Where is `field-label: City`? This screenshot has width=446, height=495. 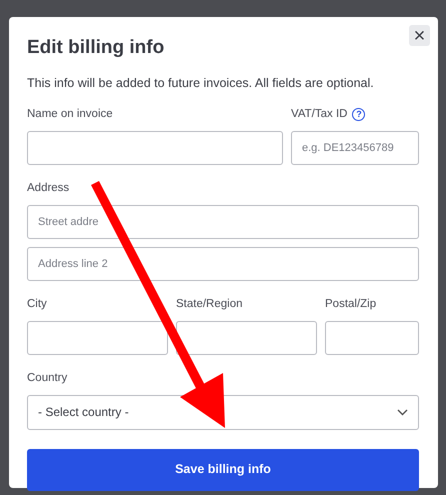
field-label: City is located at coordinates (37, 304).